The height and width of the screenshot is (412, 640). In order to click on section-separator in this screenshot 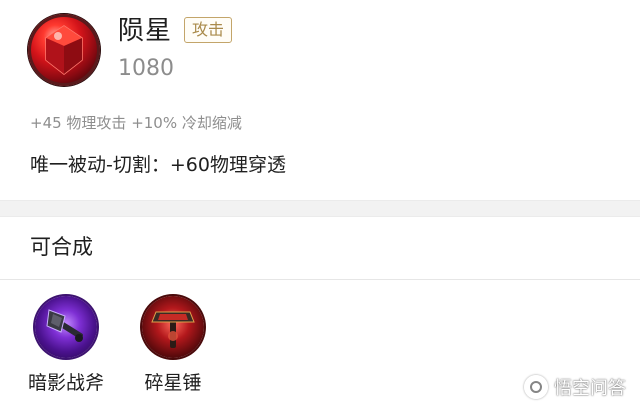, I will do `click(320, 208)`.